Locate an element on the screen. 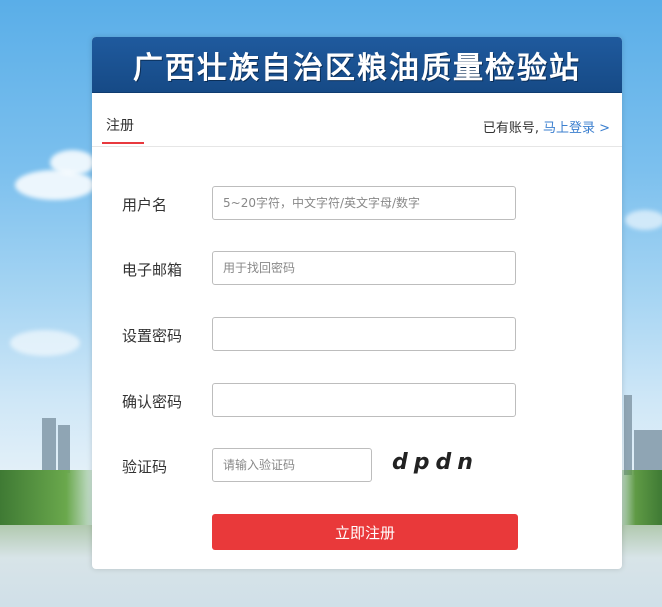 Image resolution: width=662 pixels, height=607 pixels. password-row: 设置密码 is located at coordinates (357, 335).